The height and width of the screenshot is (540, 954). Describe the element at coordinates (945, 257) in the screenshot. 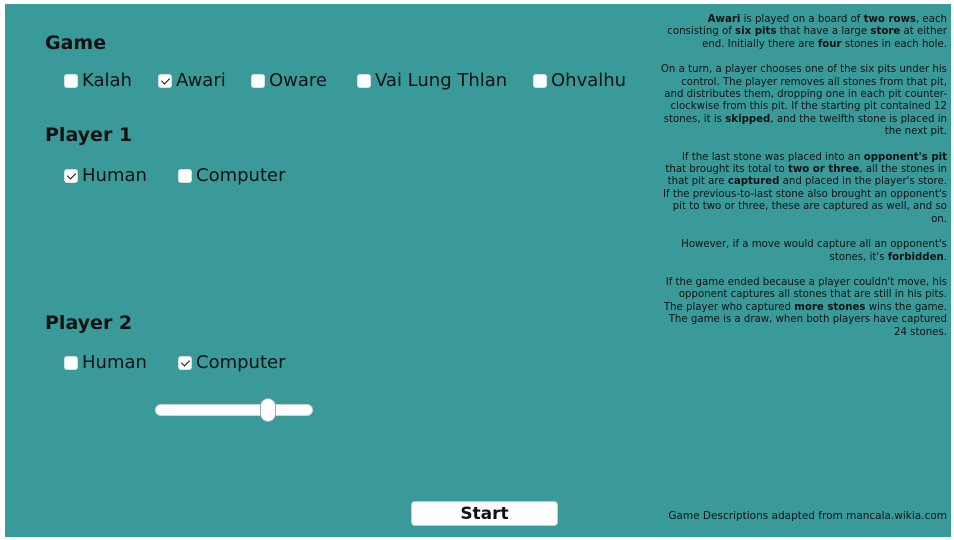

I see `description-text: .` at that location.